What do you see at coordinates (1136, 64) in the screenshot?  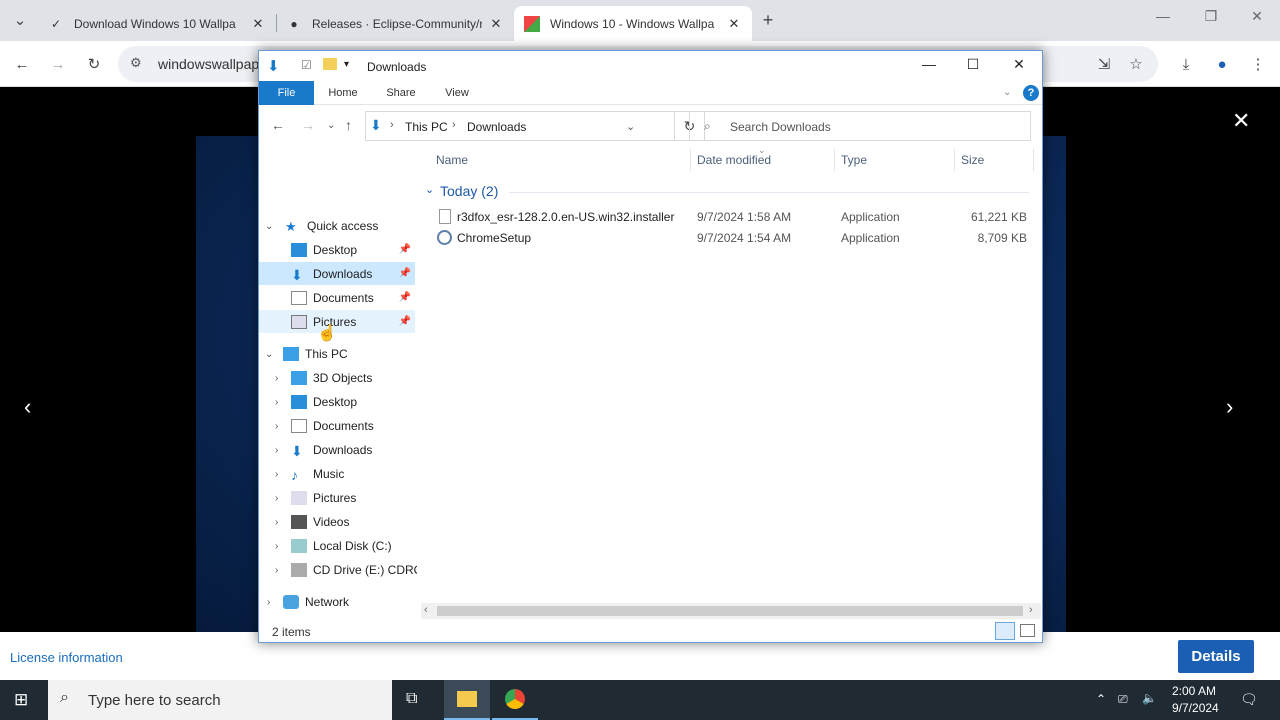 I see `bookmark-star-icon: ☆` at bounding box center [1136, 64].